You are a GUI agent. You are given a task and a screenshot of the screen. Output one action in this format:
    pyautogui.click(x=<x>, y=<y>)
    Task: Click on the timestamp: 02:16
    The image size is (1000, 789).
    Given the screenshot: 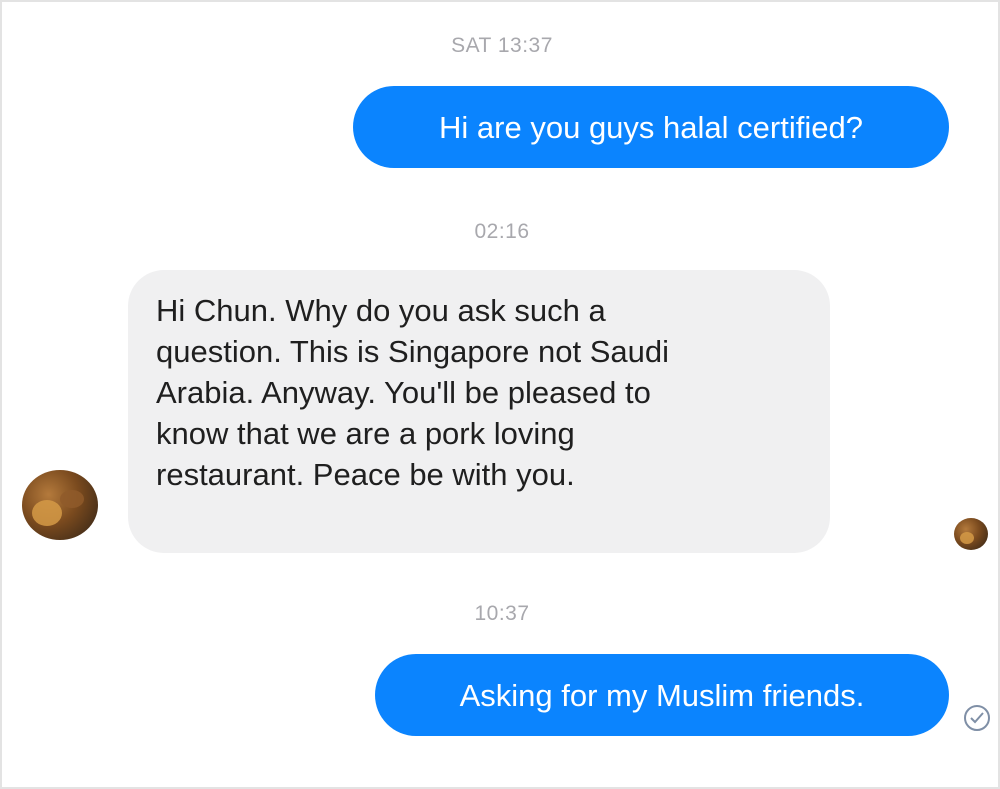 What is the action you would take?
    pyautogui.click(x=502, y=231)
    